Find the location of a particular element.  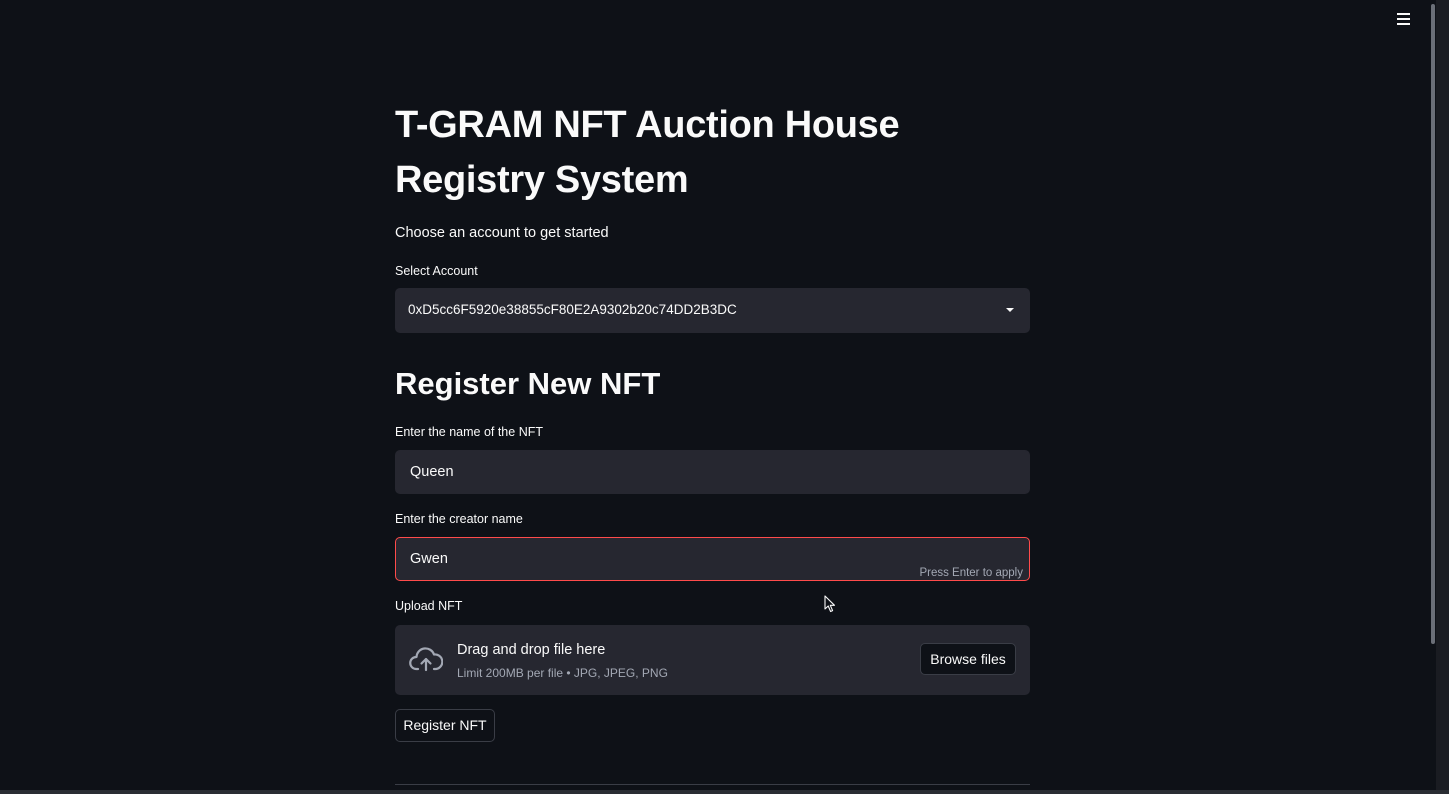

press-enter-hint: Press Enter to apply is located at coordinates (971, 573).